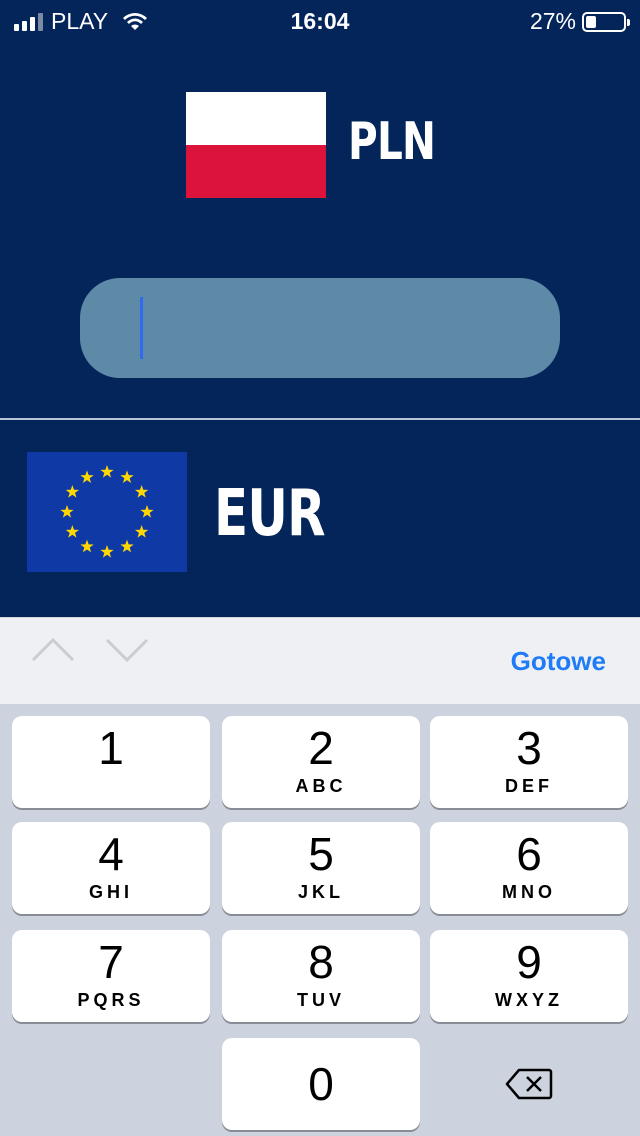 The height and width of the screenshot is (1136, 640). I want to click on key-6: 6 MNO, so click(529, 868).